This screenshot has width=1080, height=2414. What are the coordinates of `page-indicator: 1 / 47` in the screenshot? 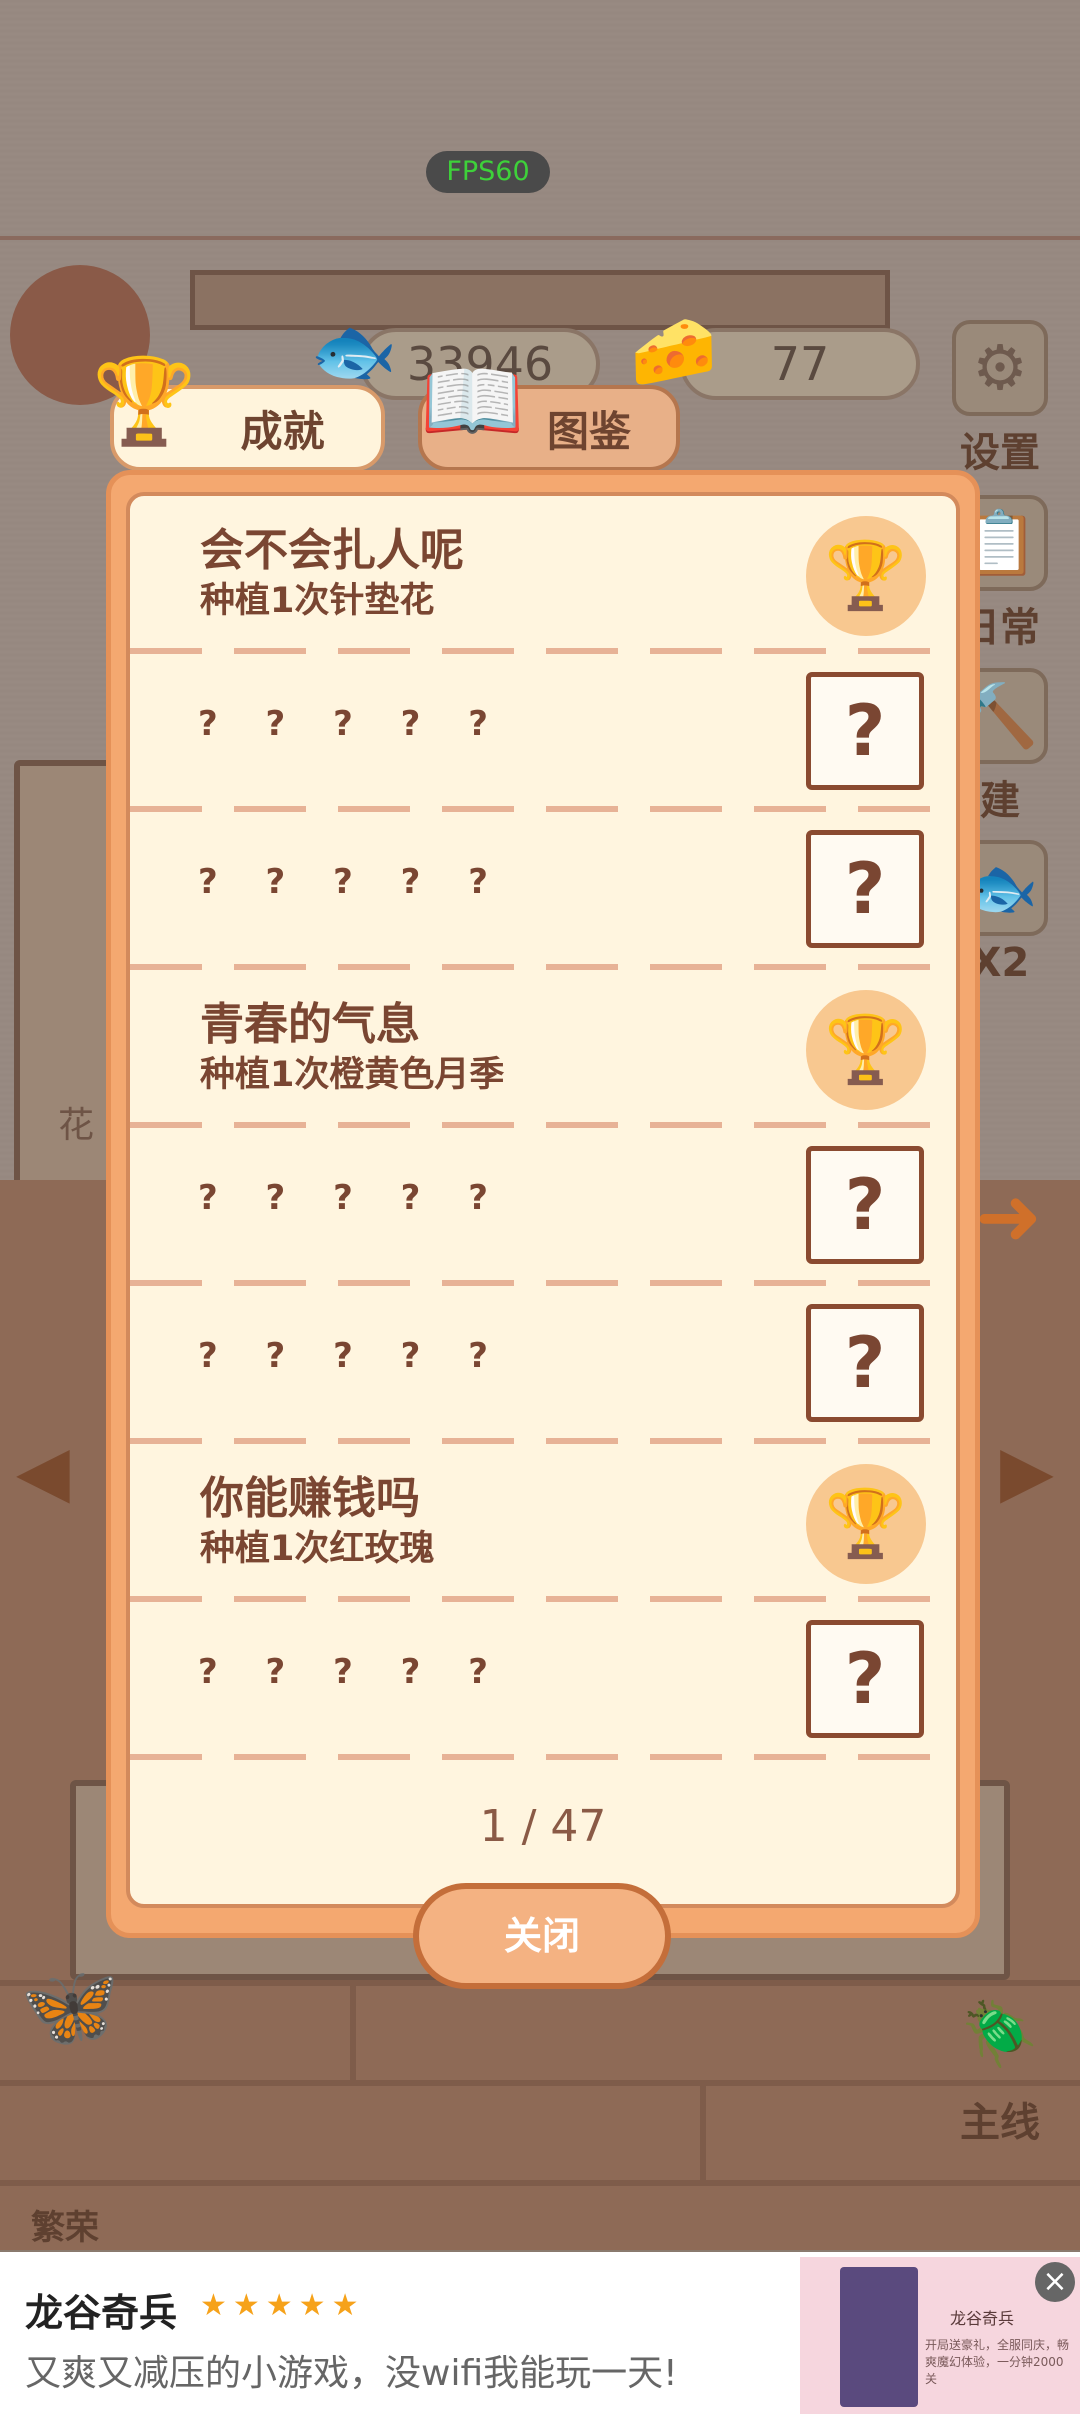 It's located at (543, 1826).